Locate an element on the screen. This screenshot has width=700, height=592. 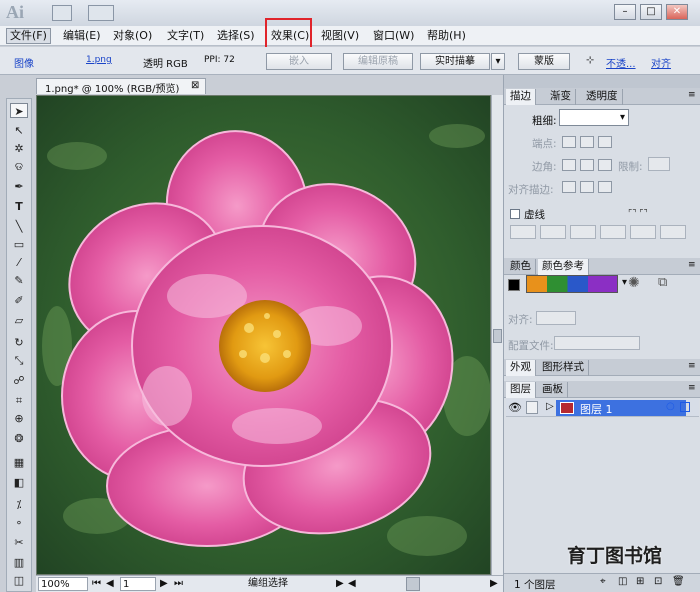
weight-dropdown: ▾ is located at coordinates (594, 117).